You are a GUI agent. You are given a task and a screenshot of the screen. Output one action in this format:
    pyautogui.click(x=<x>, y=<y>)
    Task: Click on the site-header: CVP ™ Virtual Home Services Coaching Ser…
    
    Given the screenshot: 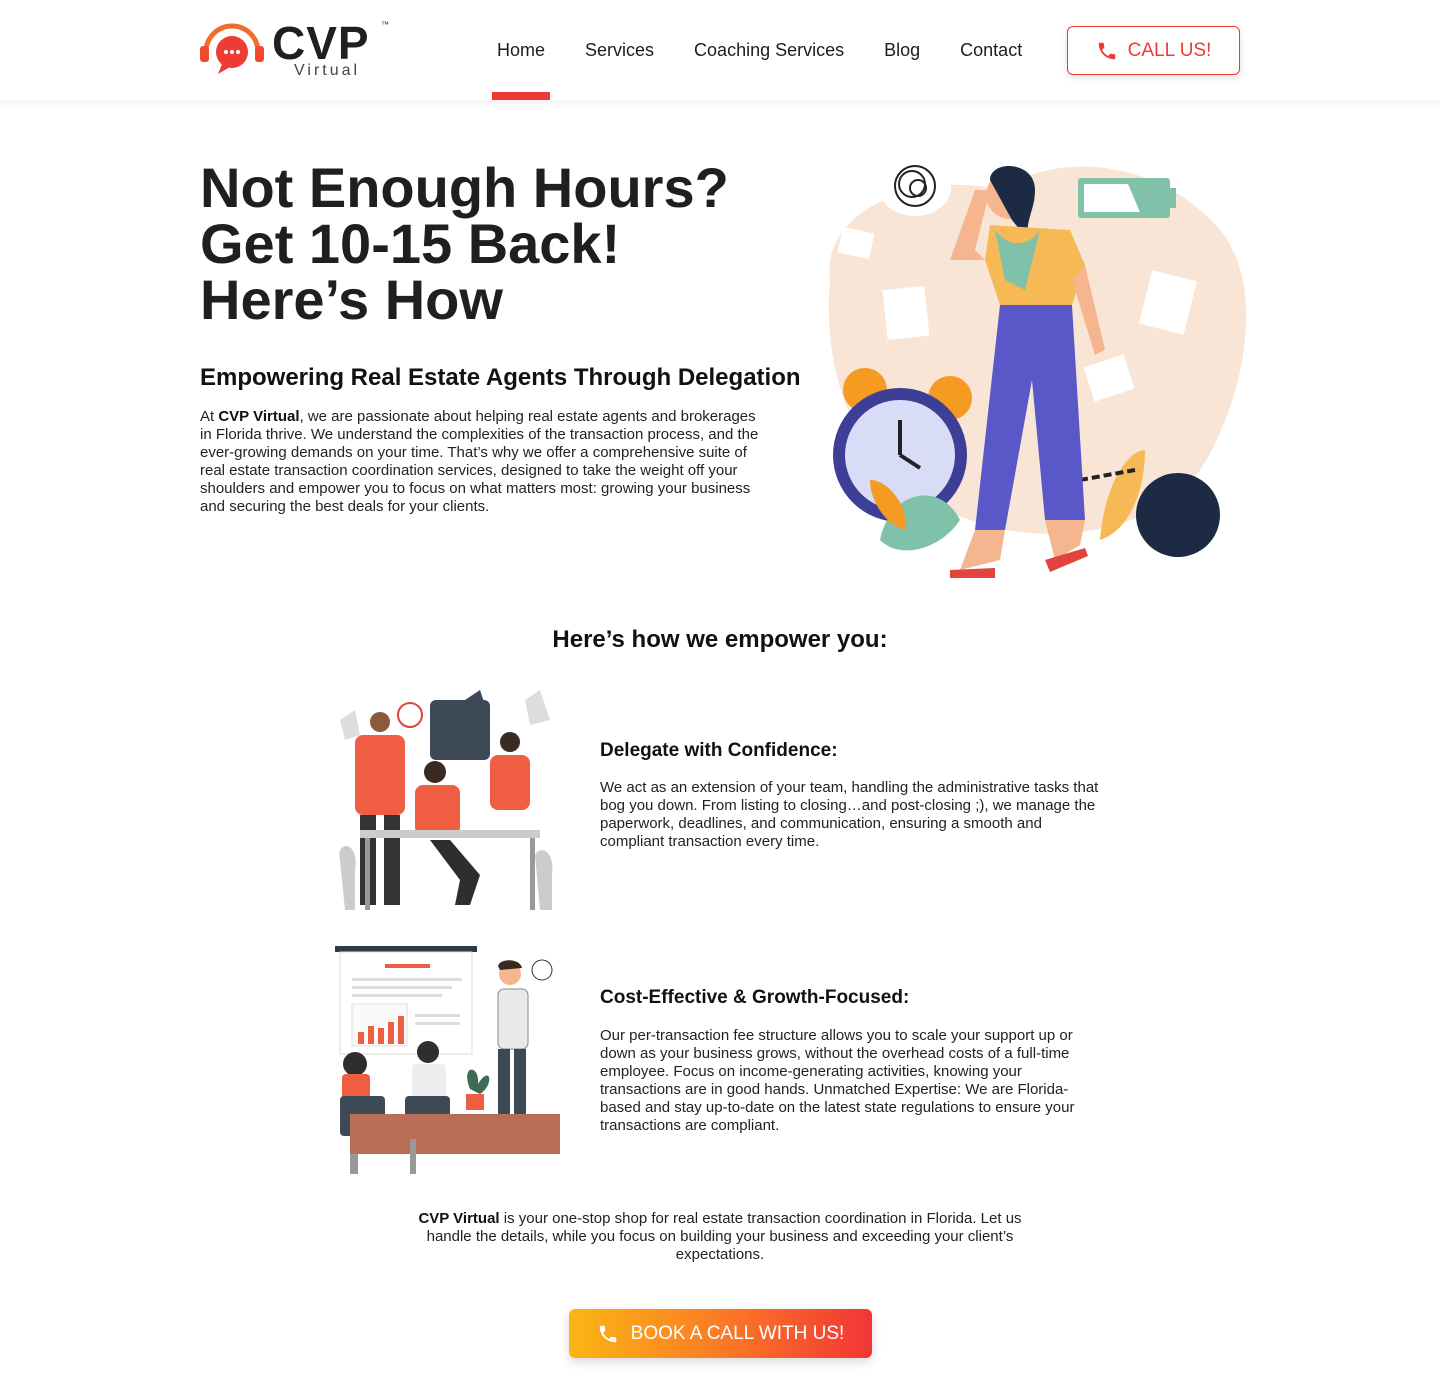 What is the action you would take?
    pyautogui.click(x=720, y=50)
    